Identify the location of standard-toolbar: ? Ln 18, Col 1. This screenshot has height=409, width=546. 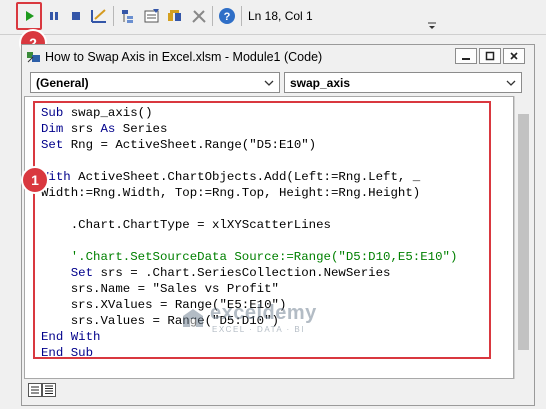
(273, 17).